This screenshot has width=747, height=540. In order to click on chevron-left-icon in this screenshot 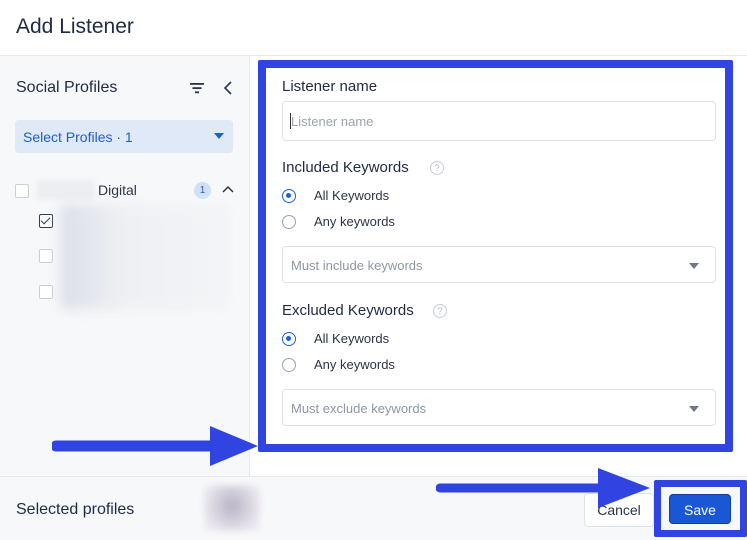, I will do `click(228, 88)`.